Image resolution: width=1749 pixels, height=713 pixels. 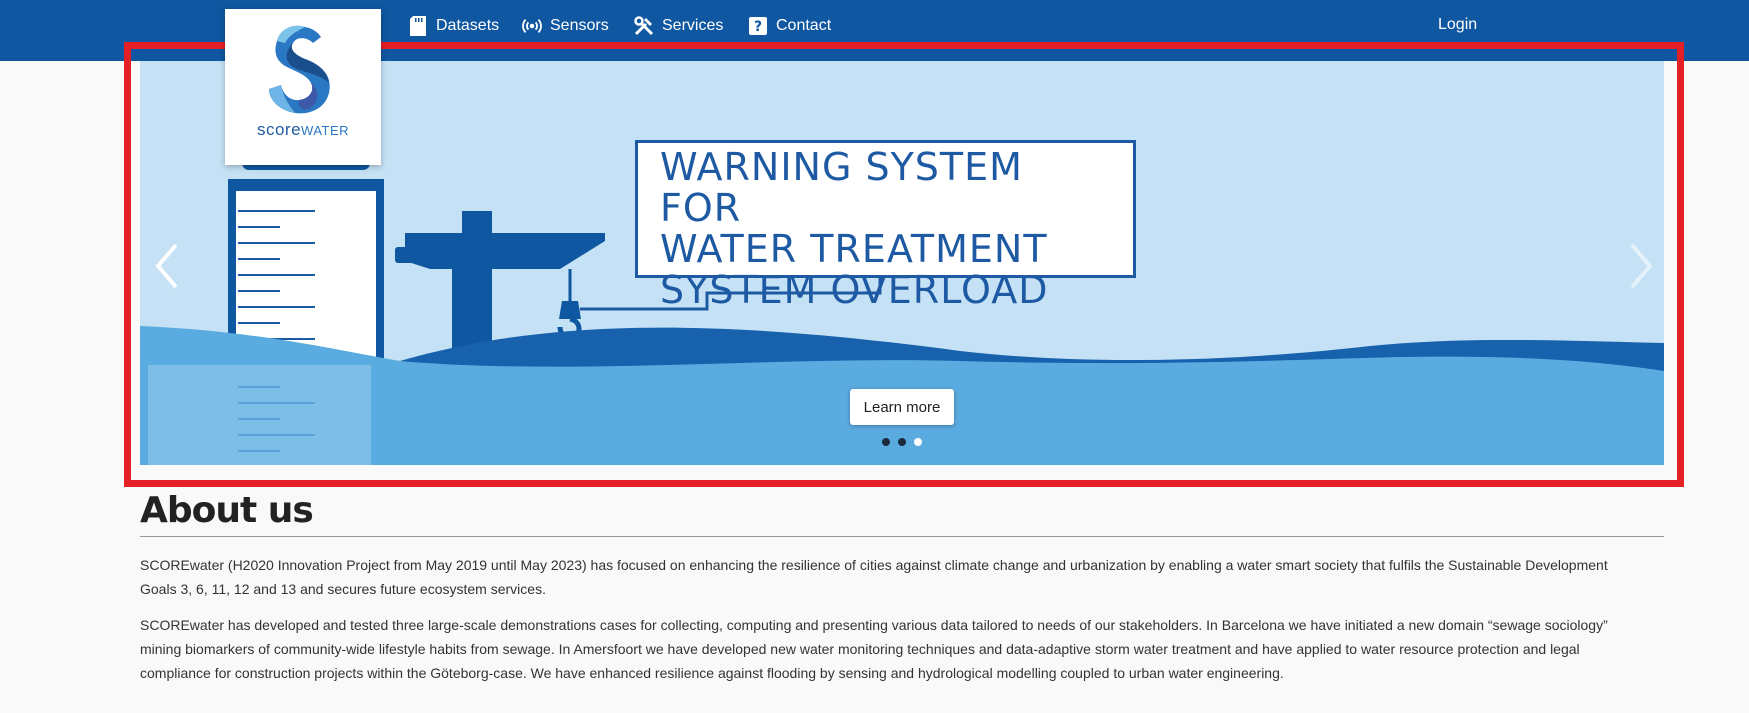 What do you see at coordinates (854, 249) in the screenshot?
I see `slide-title-line-2: WATER TREATMENT` at bounding box center [854, 249].